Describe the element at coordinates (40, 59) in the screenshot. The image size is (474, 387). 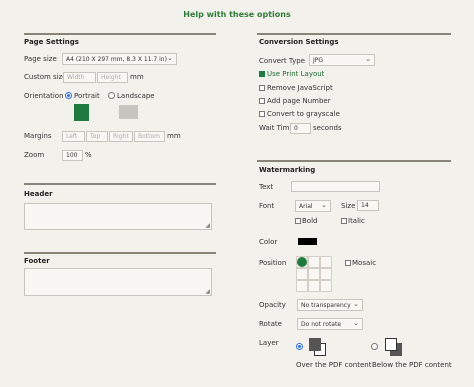
I see `page-size-label: Page size` at that location.